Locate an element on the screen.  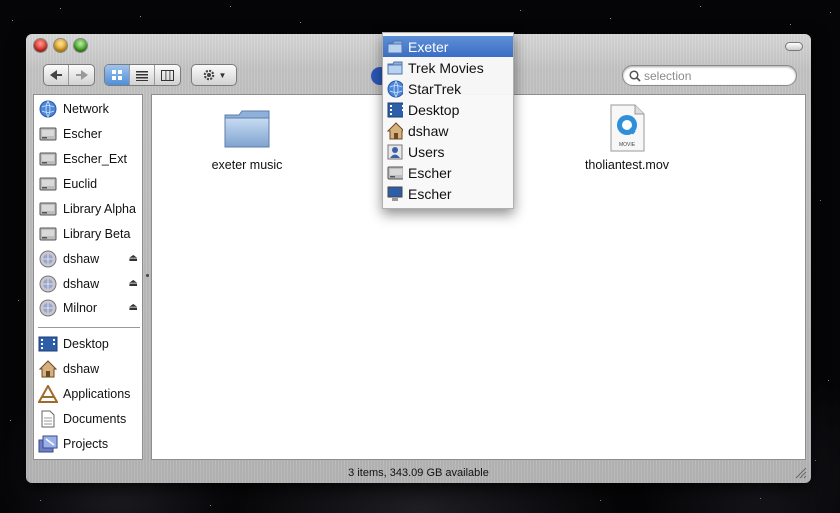
sidebar-place-item: Applications is located at coordinates (89, 394).